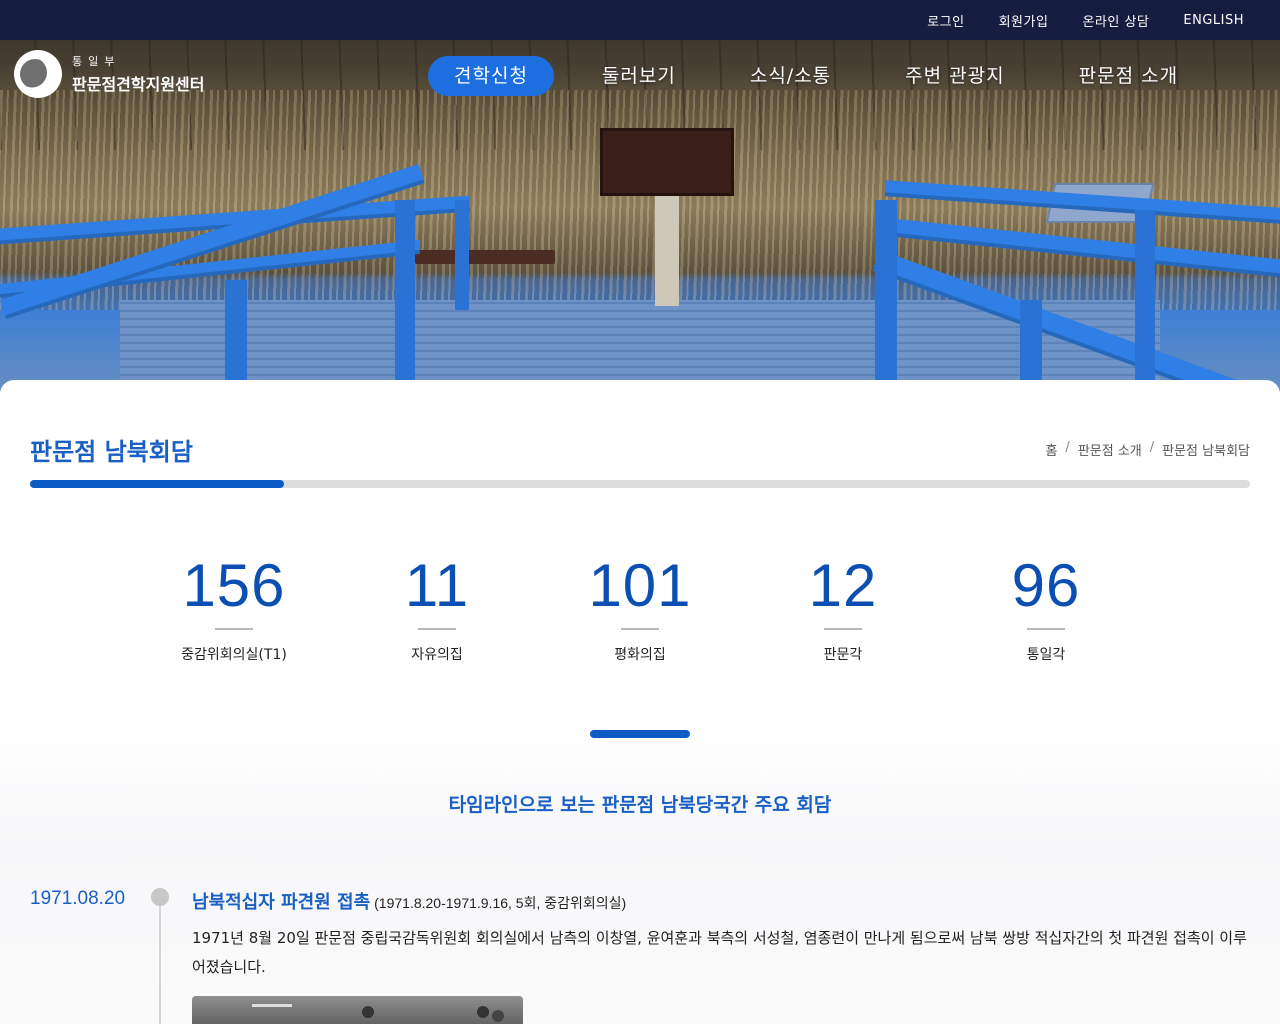 Image resolution: width=1280 pixels, height=1024 pixels. I want to click on logo-text: 통일부 판문점견학지원센터, so click(138, 74).